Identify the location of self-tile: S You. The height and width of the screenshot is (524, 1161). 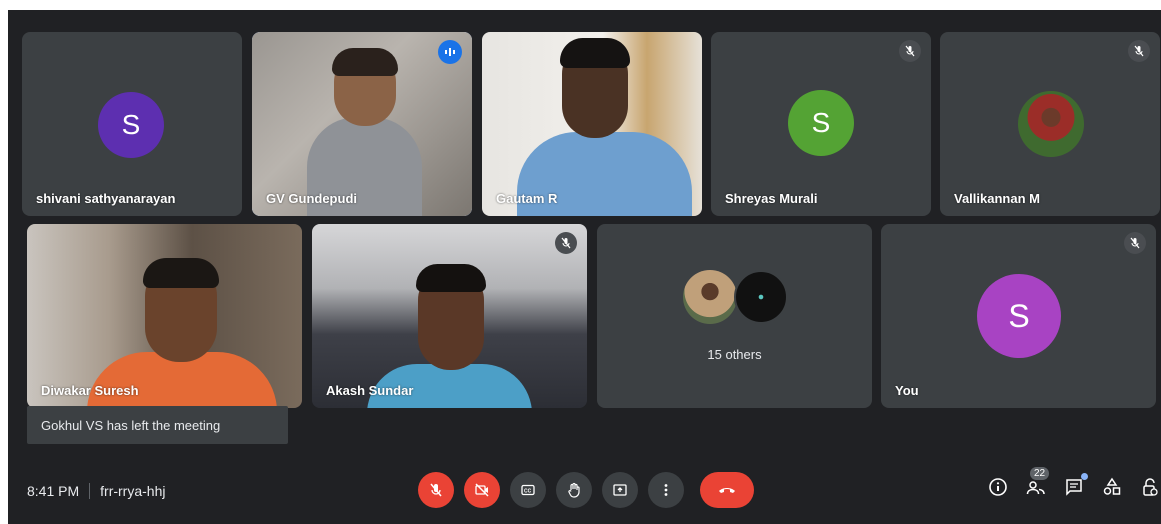
(1018, 316).